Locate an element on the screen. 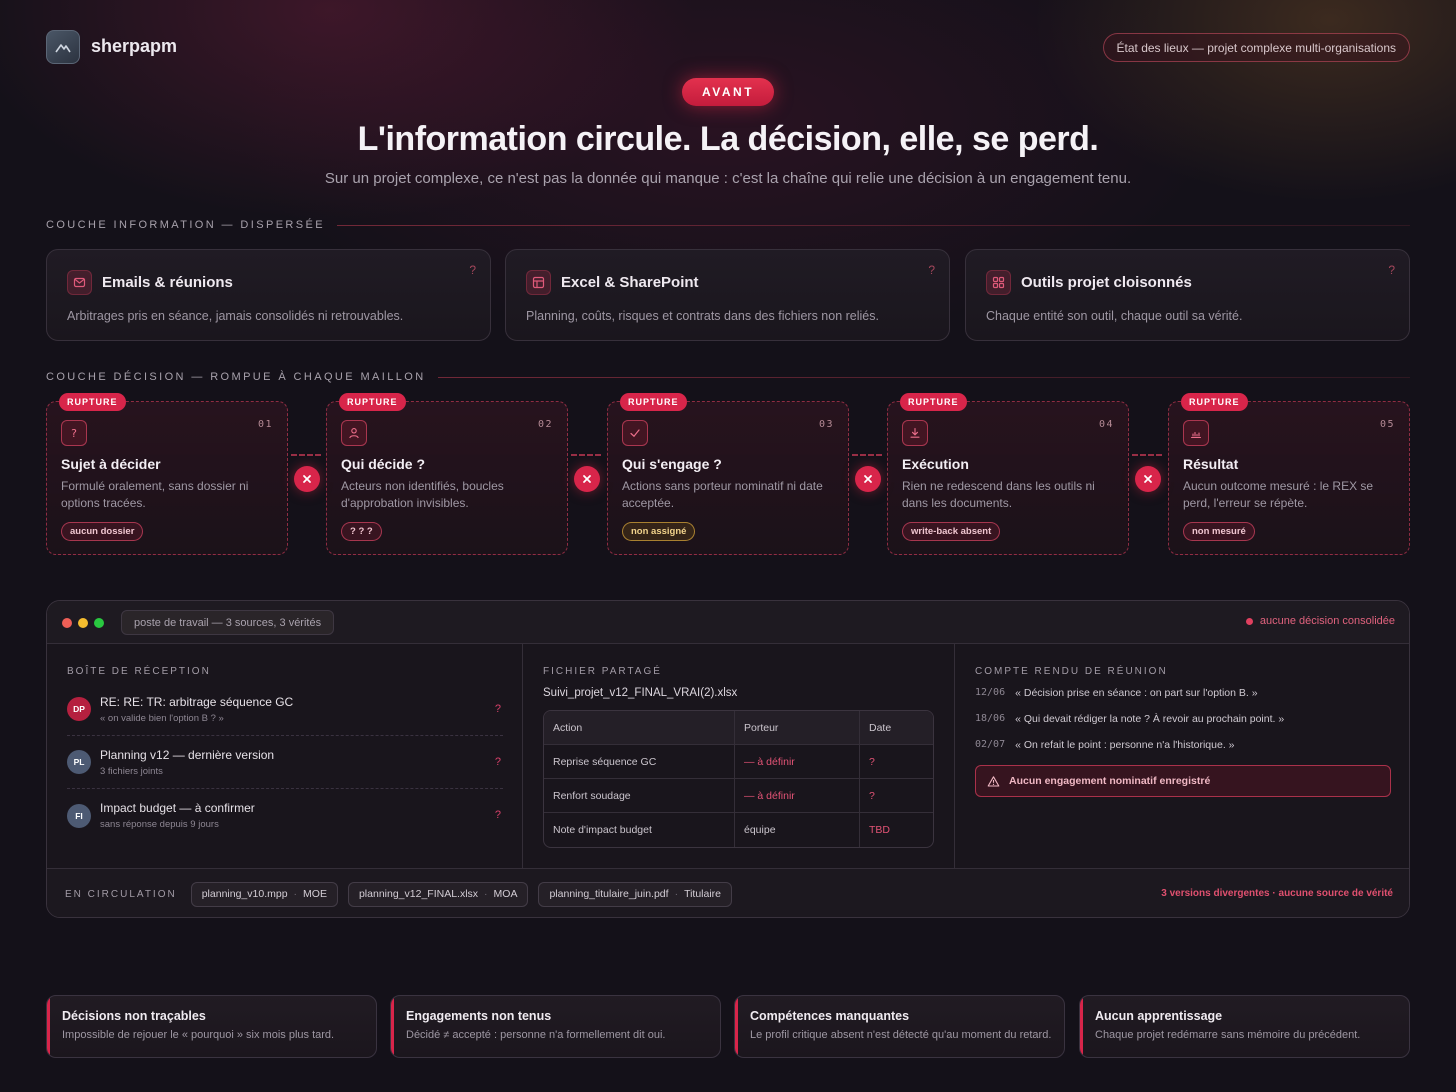  avant-badge: AVANT is located at coordinates (728, 92).